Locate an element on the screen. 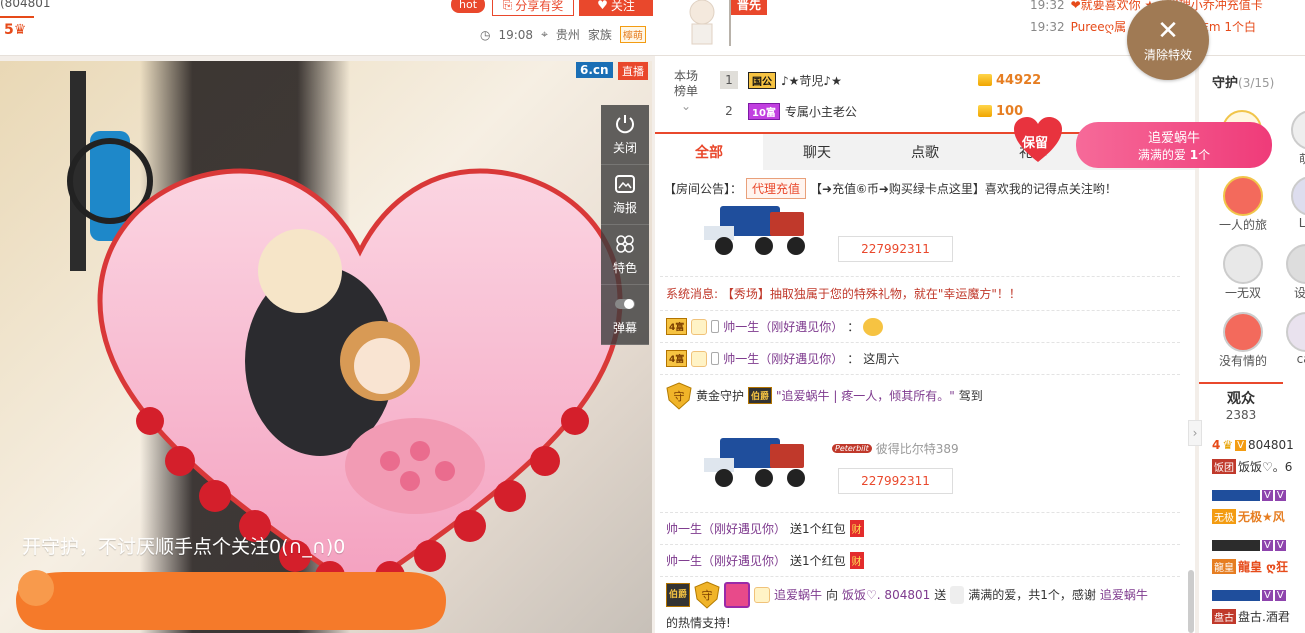 The height and width of the screenshot is (633, 1305). poster-button: 海报 is located at coordinates (625, 195).